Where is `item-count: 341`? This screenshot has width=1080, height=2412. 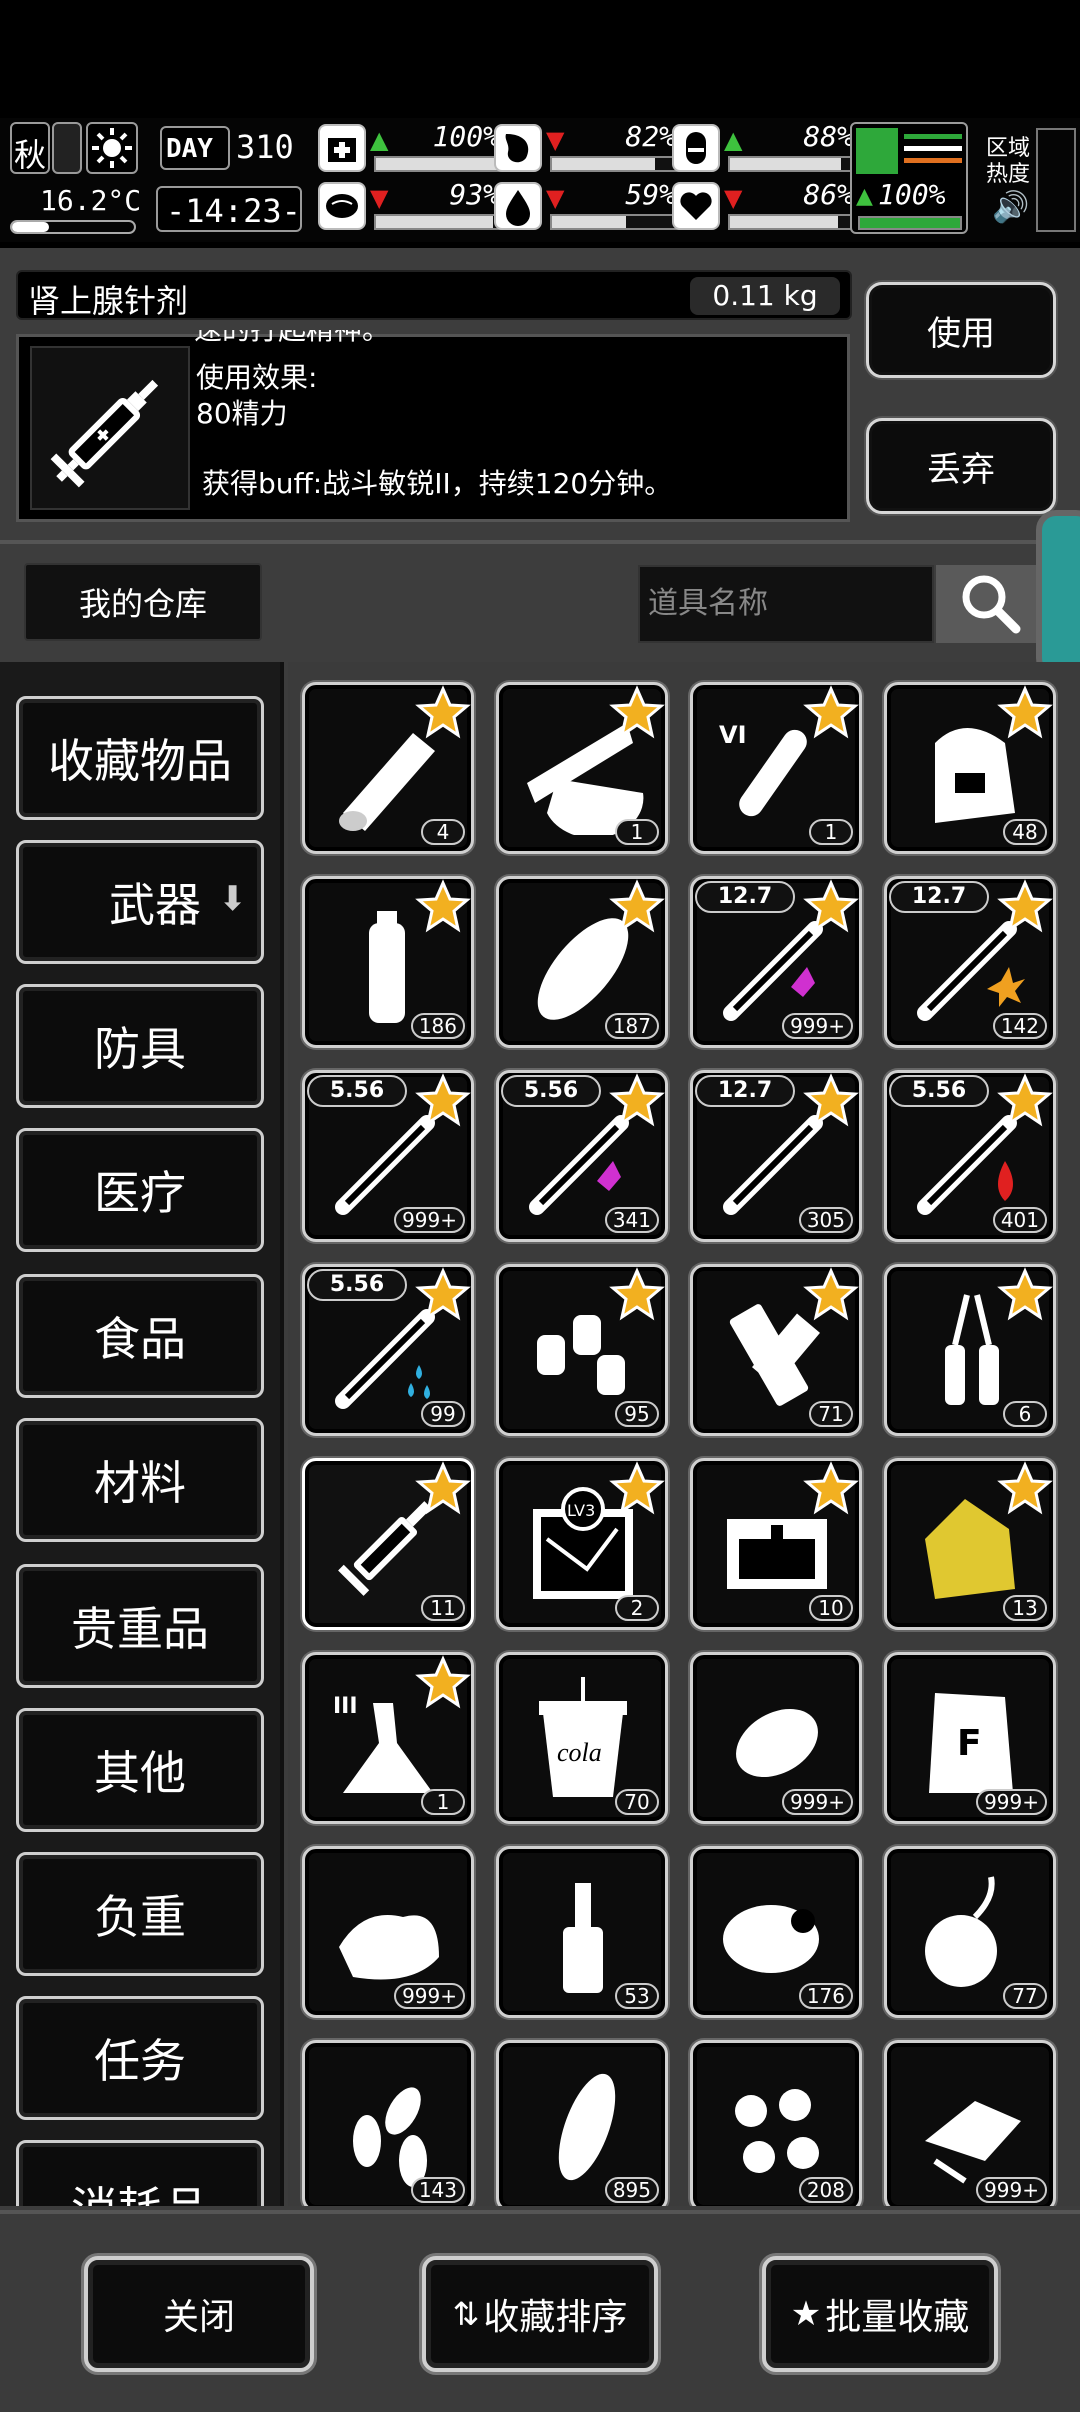 item-count: 341 is located at coordinates (631, 1220).